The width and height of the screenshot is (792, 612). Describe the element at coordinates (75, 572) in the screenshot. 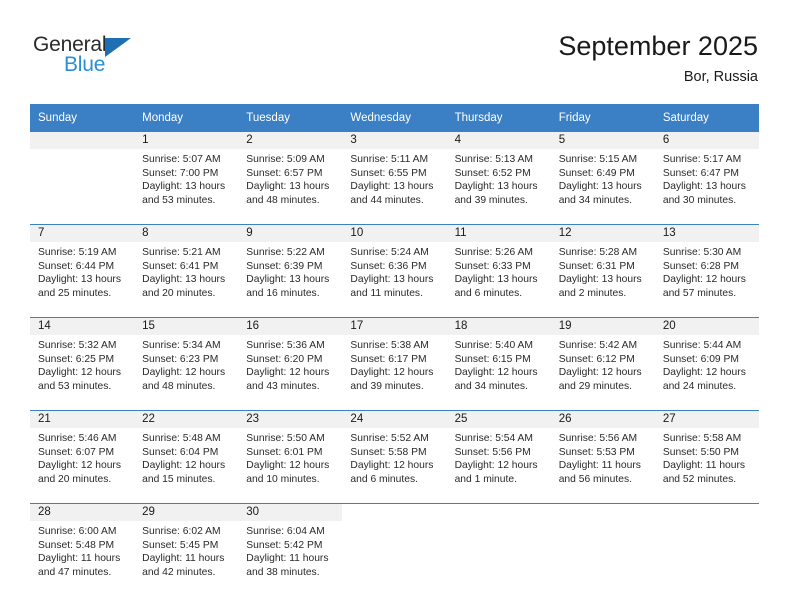

I see `daylight-text-line2: and 47 minutes.` at that location.